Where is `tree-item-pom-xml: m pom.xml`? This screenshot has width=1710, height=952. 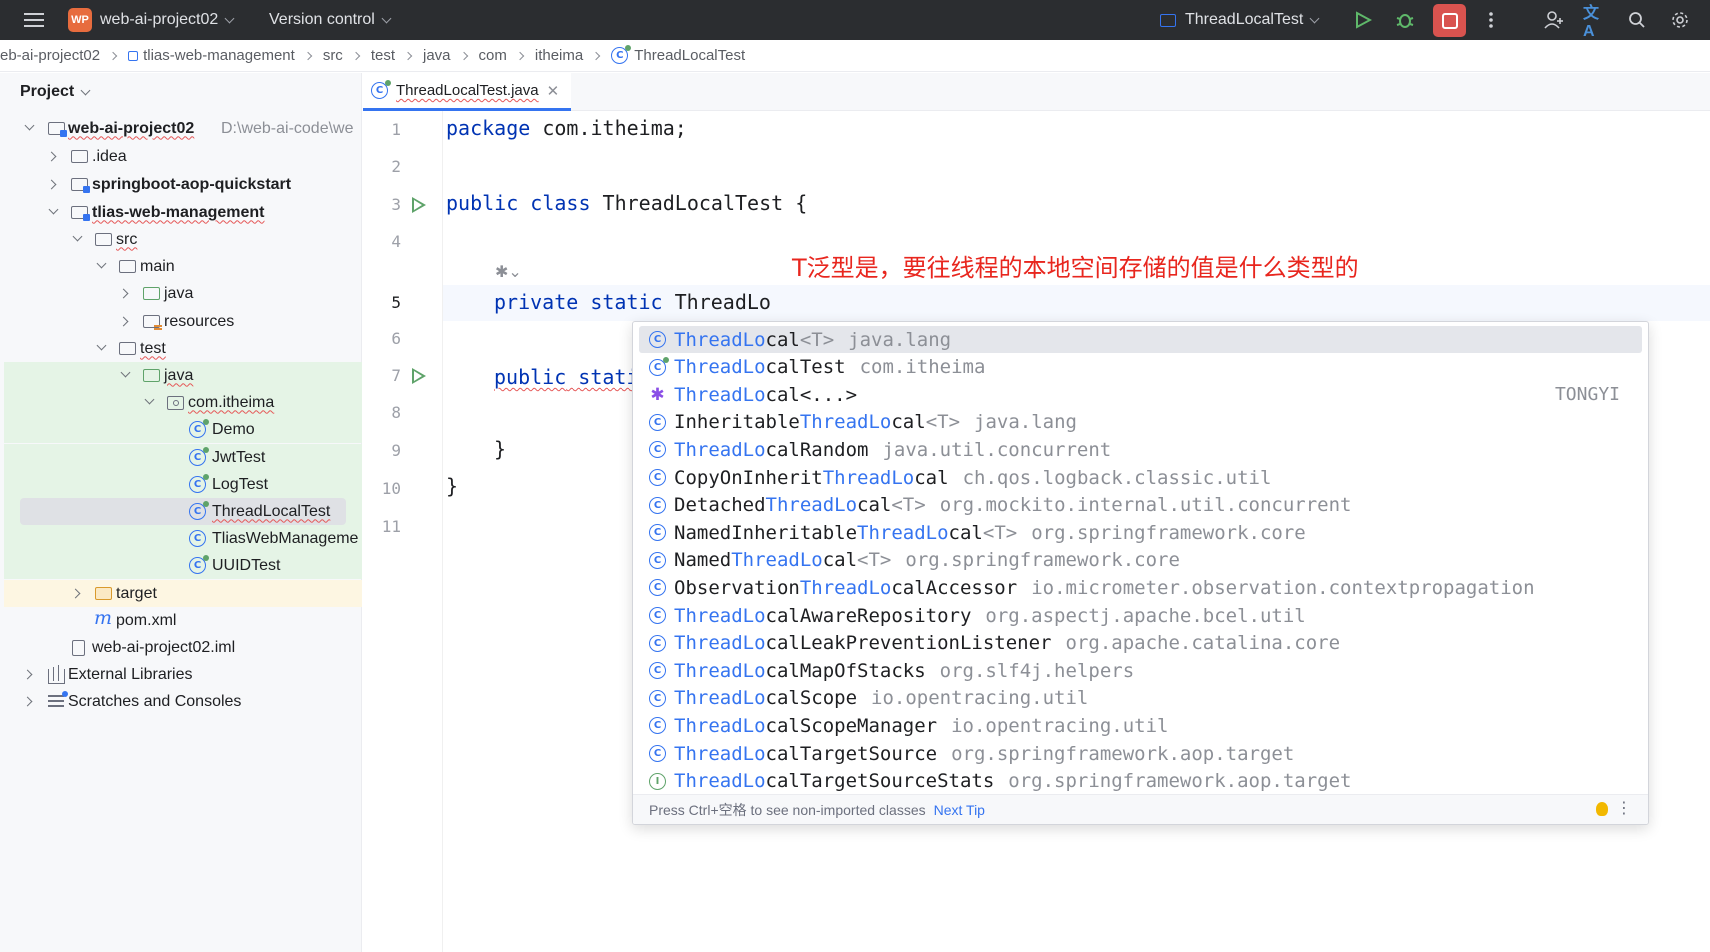 tree-item-pom-xml: m pom.xml is located at coordinates (183, 620).